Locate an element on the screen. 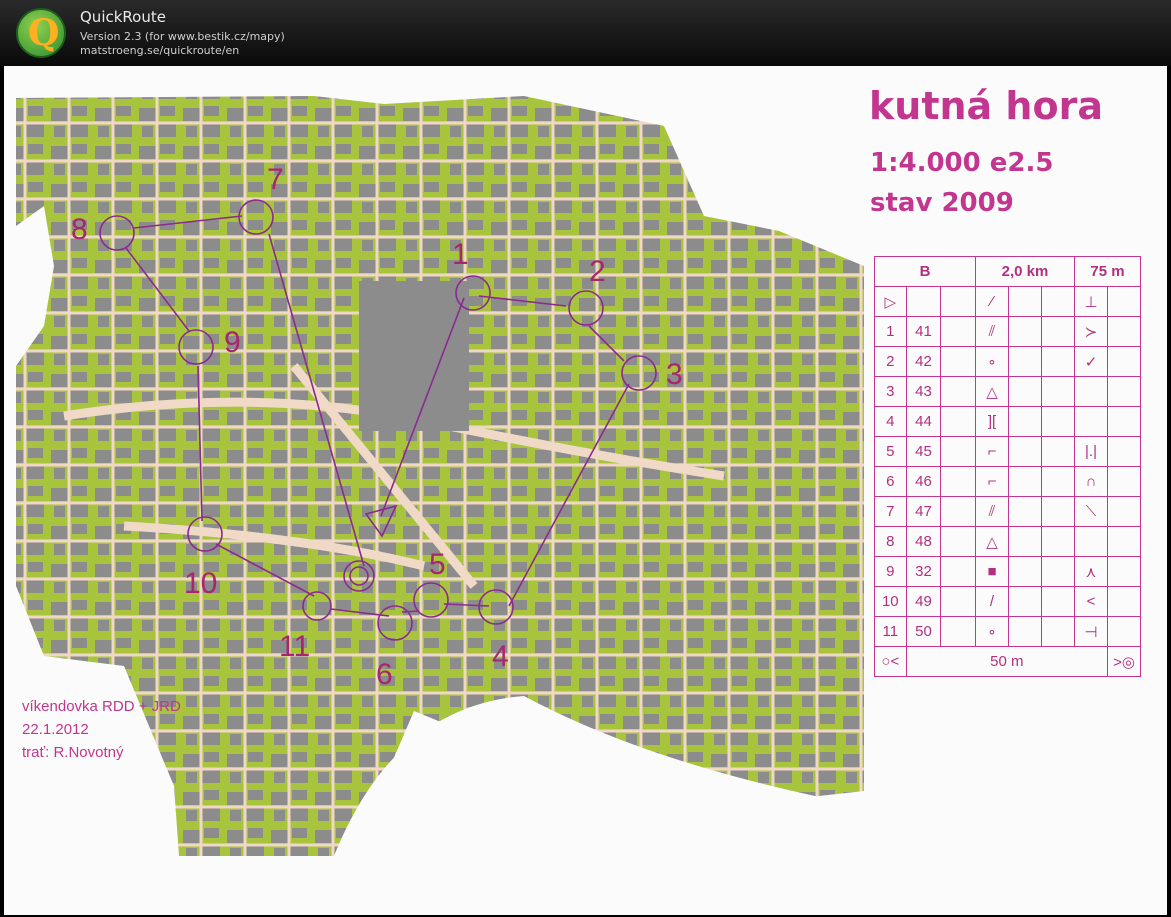  desc-row: 1 41 ⫽ ≻ is located at coordinates (1007, 331).